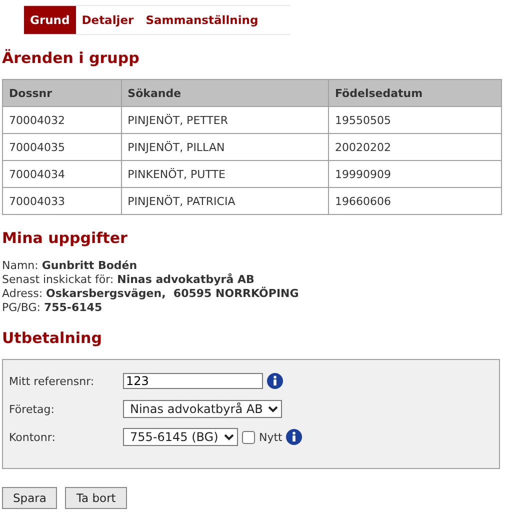 The height and width of the screenshot is (519, 514). What do you see at coordinates (415, 201) in the screenshot?
I see `table-cell: 19660606` at bounding box center [415, 201].